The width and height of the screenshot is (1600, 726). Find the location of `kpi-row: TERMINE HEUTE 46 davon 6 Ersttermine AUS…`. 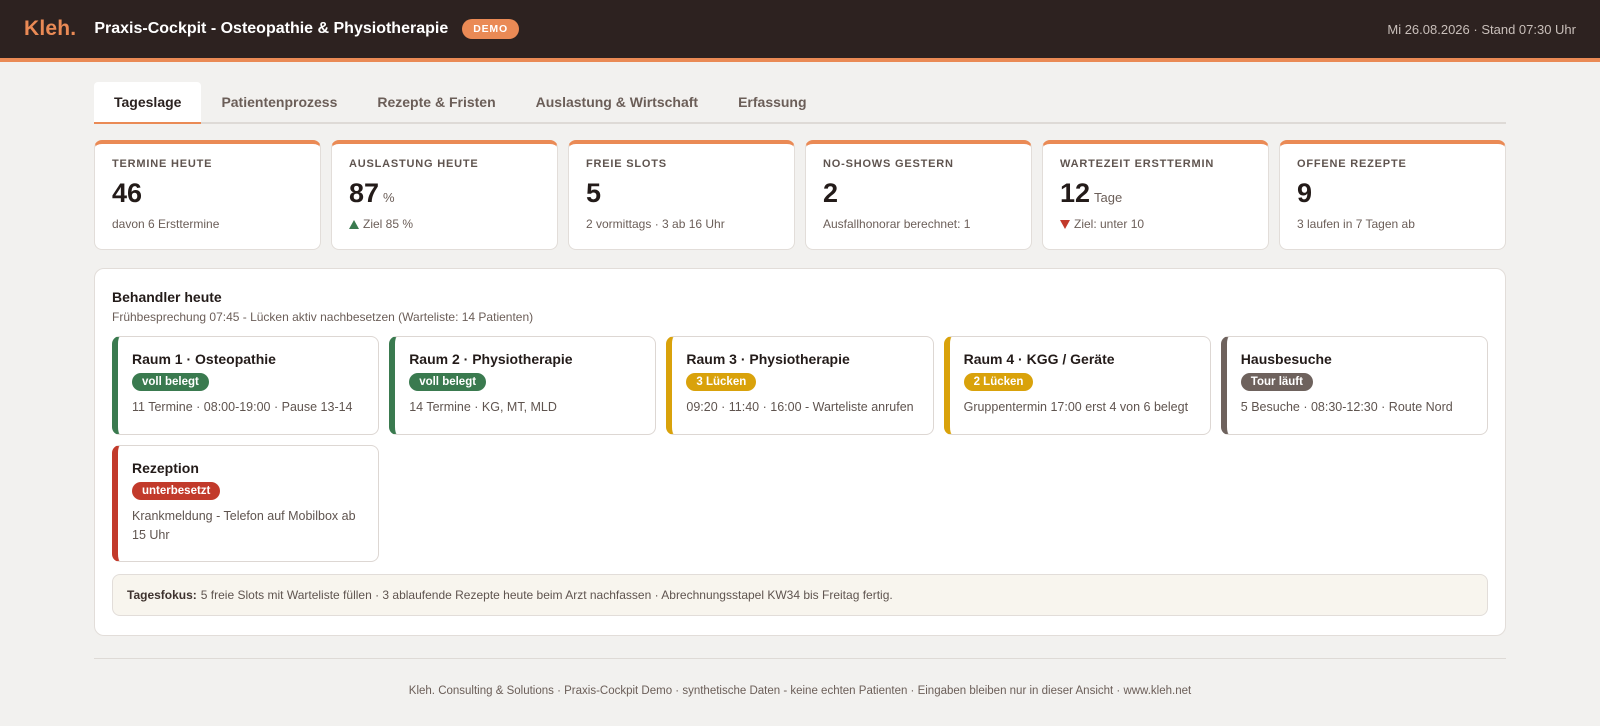

kpi-row: TERMINE HEUTE 46 davon 6 Ersttermine AUS… is located at coordinates (800, 195).